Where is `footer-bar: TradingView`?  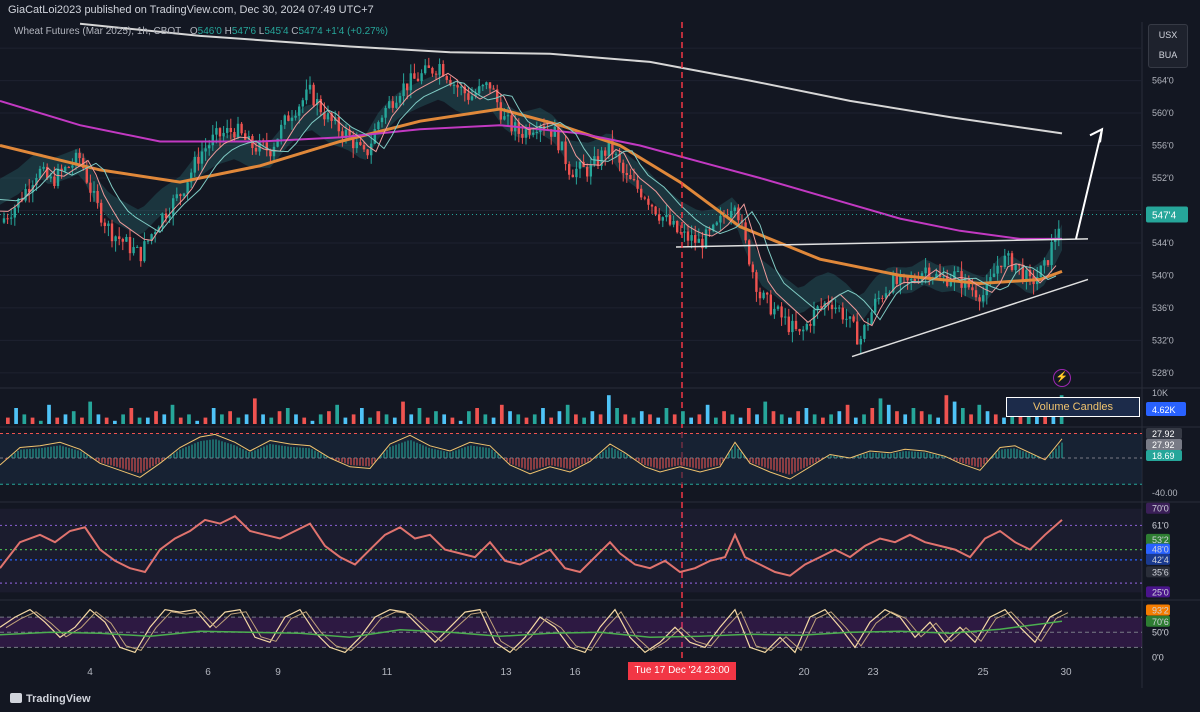 footer-bar: TradingView is located at coordinates (600, 700).